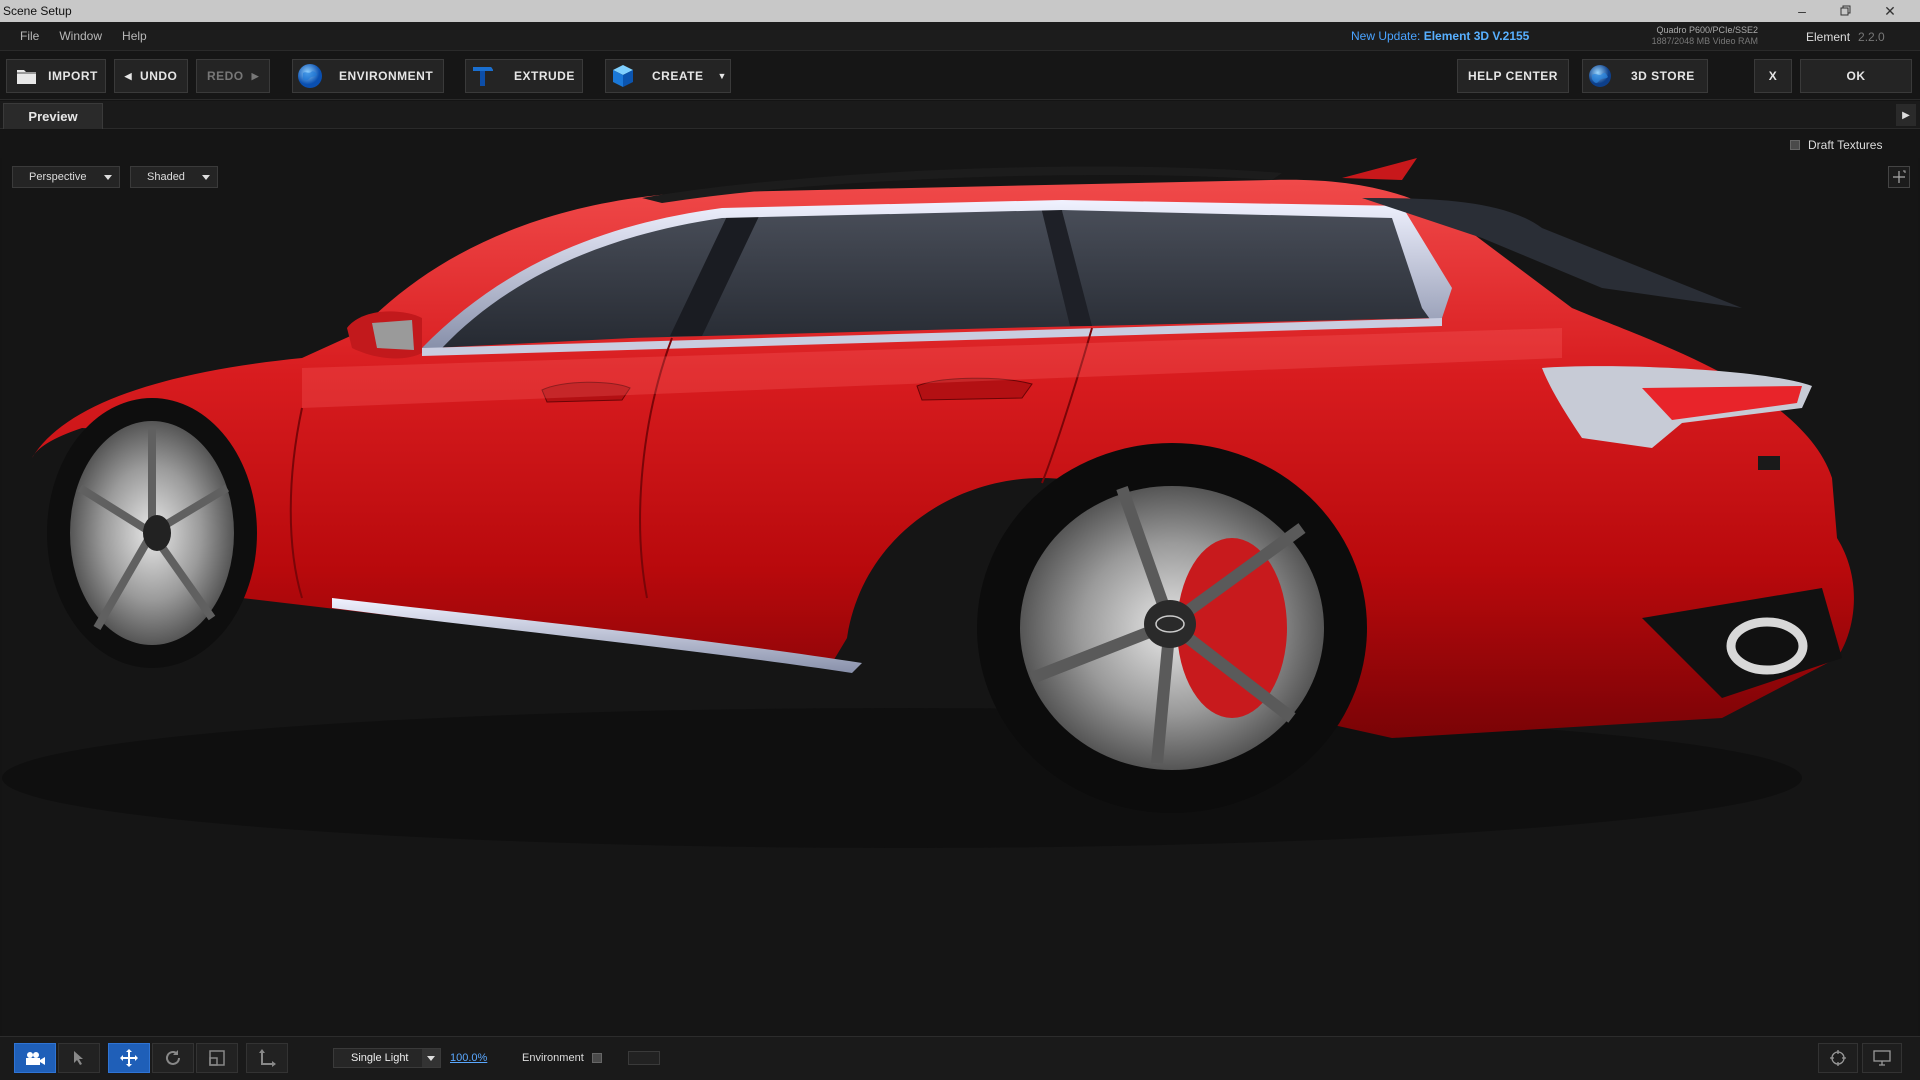 Image resolution: width=1920 pixels, height=1080 pixels. I want to click on environment-toggle: Environment, so click(562, 1058).